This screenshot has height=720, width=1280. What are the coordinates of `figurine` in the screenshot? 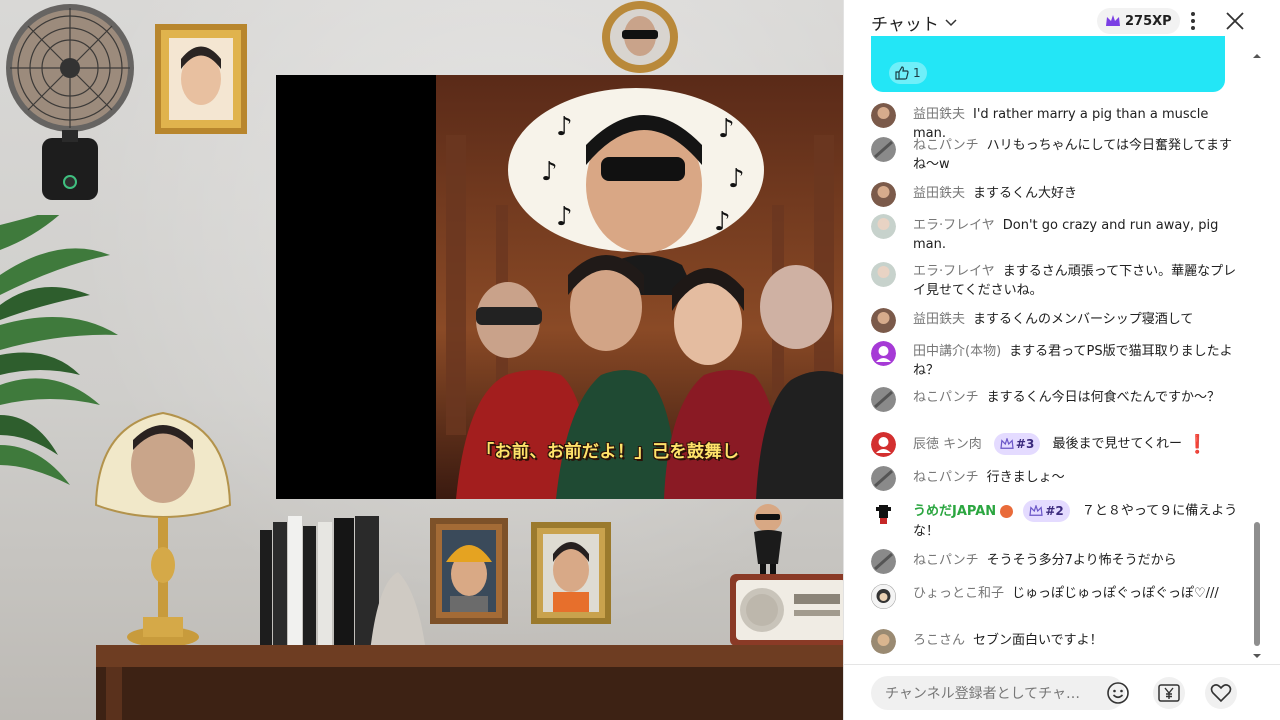 It's located at (768, 540).